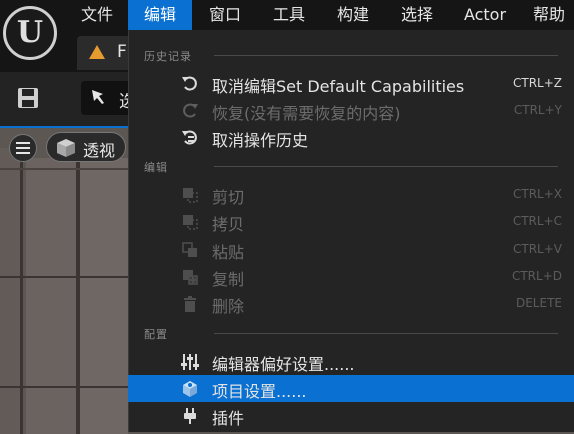 Image resolution: width=574 pixels, height=434 pixels. I want to click on section-header-history: 历史记录, so click(168, 56).